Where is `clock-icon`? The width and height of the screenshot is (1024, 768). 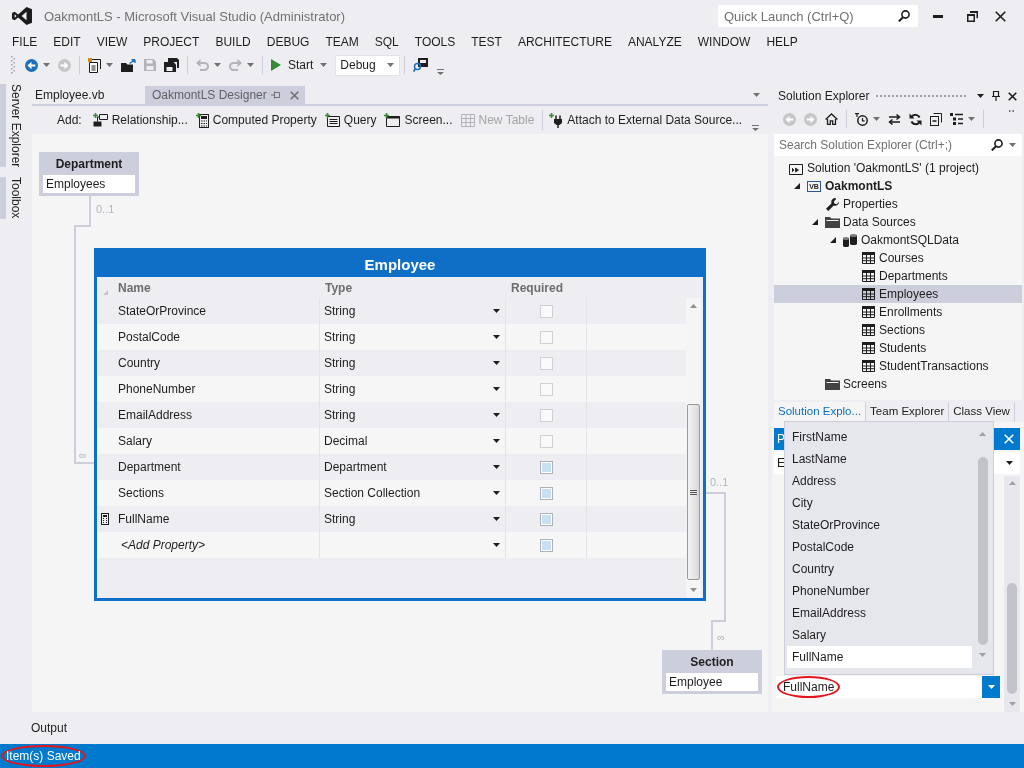 clock-icon is located at coordinates (861, 119).